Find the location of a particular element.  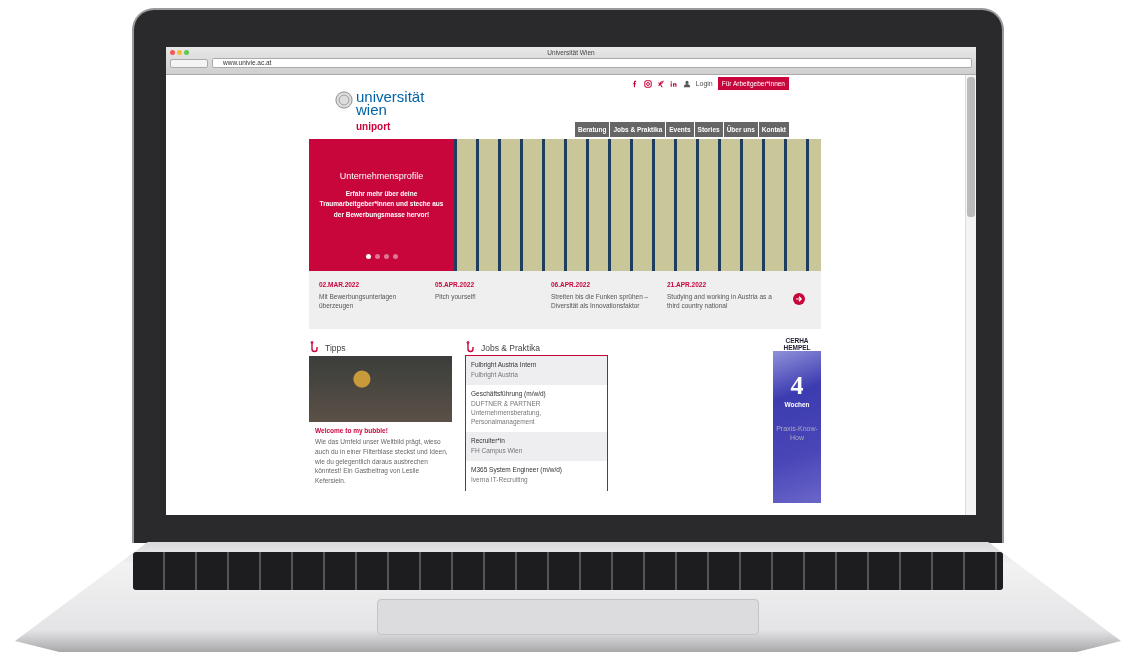

scrollbar-thumb is located at coordinates (971, 147).